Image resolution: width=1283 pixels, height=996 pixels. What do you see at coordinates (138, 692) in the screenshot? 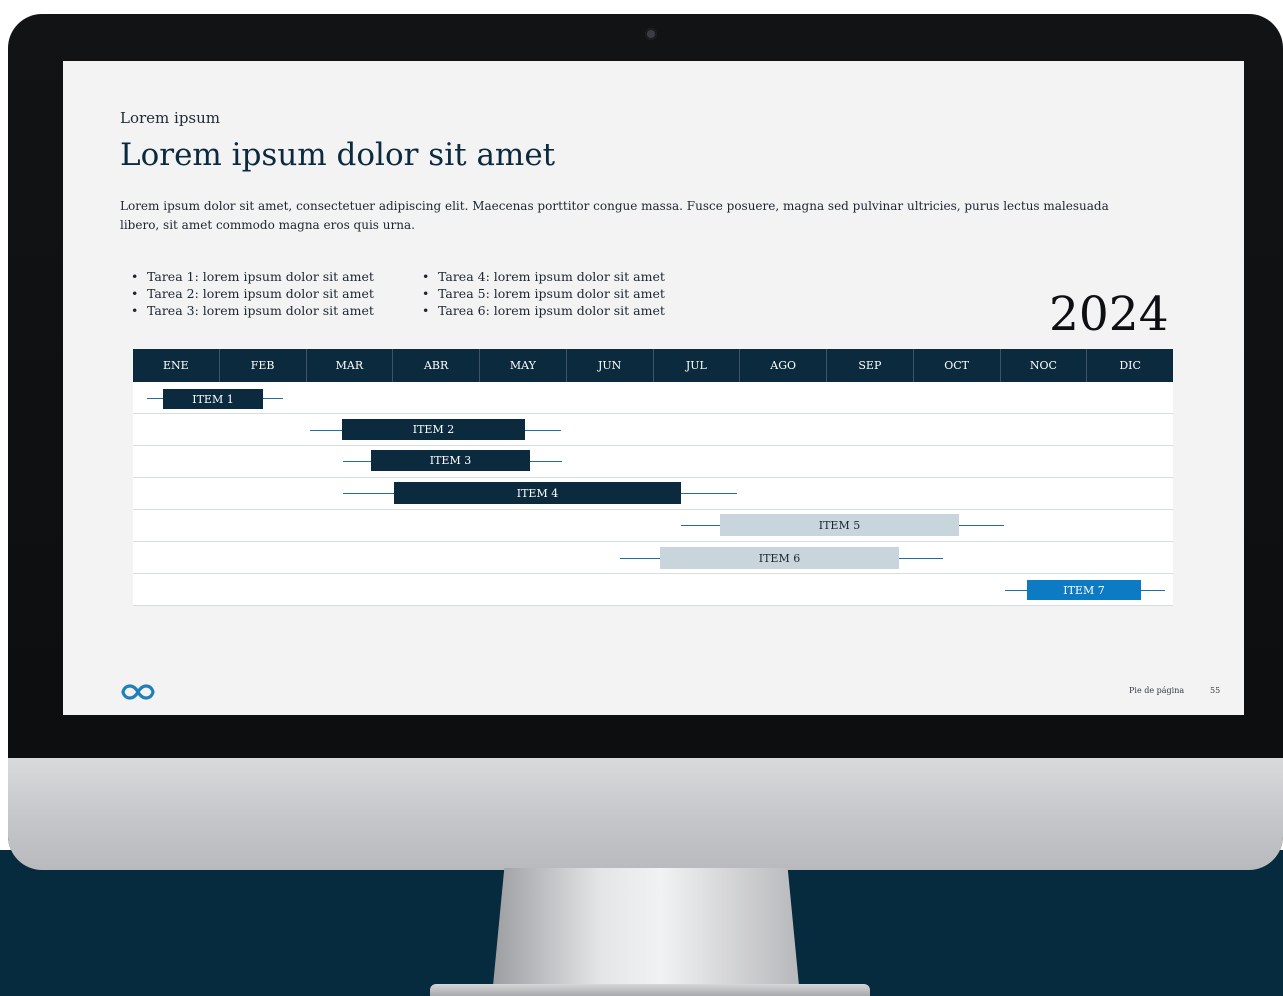
I see `infinity-logo-icon` at bounding box center [138, 692].